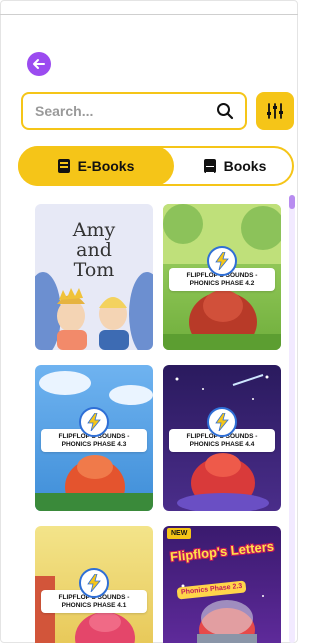 Image resolution: width=320 pixels, height=643 pixels. Describe the element at coordinates (63, 166) in the screenshot. I see `ebook-icon` at that location.